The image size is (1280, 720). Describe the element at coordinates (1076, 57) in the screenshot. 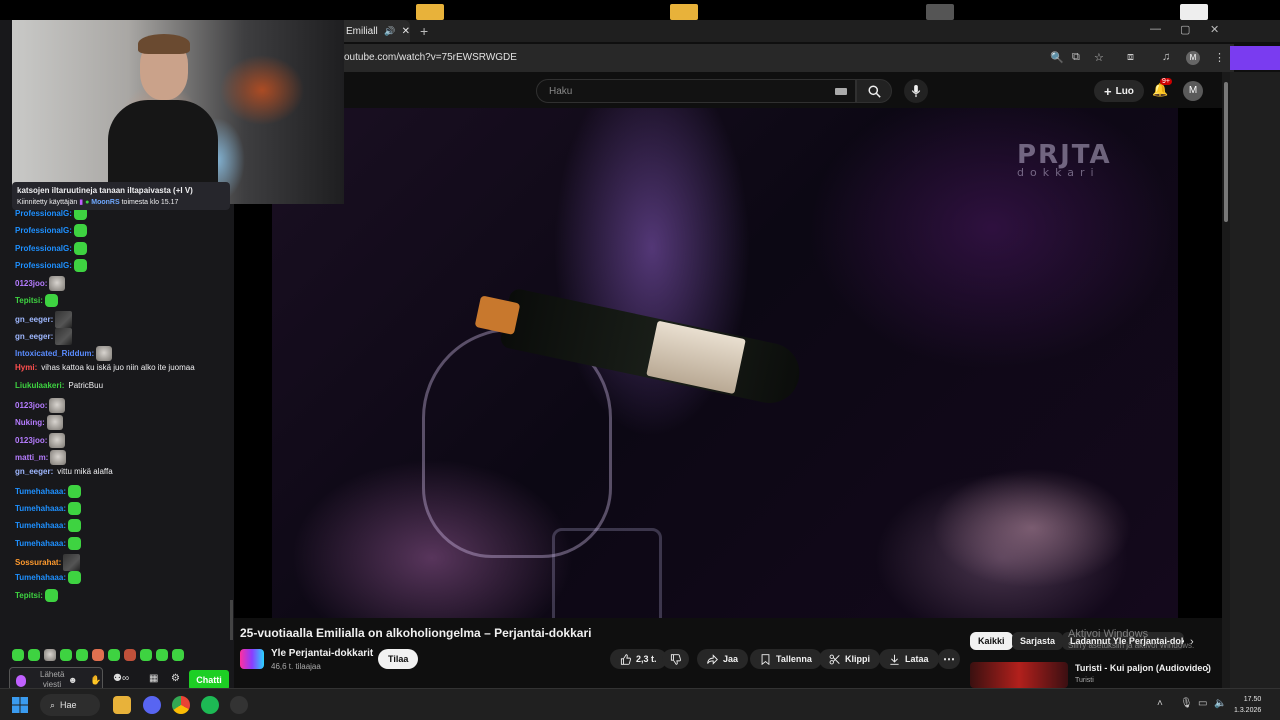

I see `install-icon: ⧉` at that location.